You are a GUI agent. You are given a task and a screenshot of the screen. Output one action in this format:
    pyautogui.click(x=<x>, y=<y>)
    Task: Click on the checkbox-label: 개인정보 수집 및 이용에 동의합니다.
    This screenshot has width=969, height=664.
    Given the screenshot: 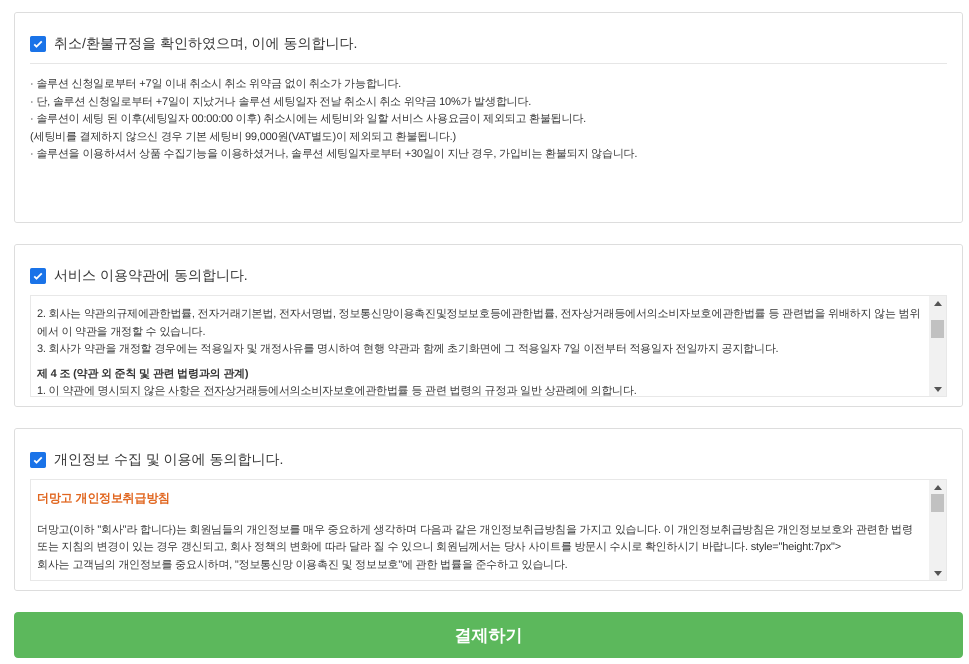 What is the action you would take?
    pyautogui.click(x=169, y=459)
    